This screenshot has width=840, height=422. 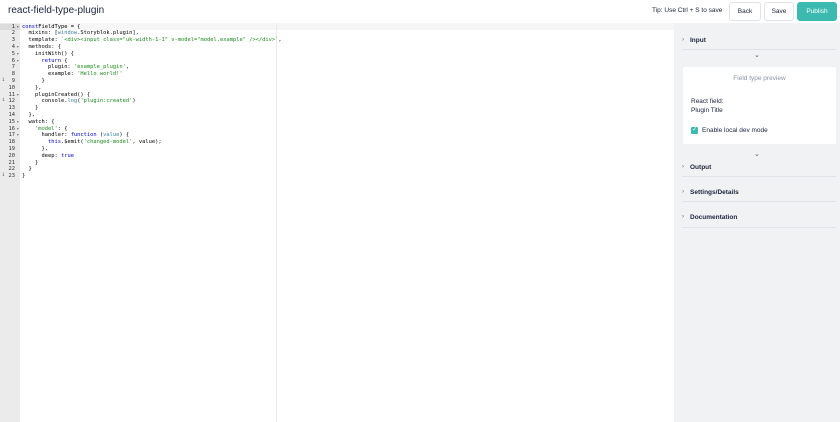 What do you see at coordinates (13, 26) in the screenshot?
I see `line-number-text: 1` at bounding box center [13, 26].